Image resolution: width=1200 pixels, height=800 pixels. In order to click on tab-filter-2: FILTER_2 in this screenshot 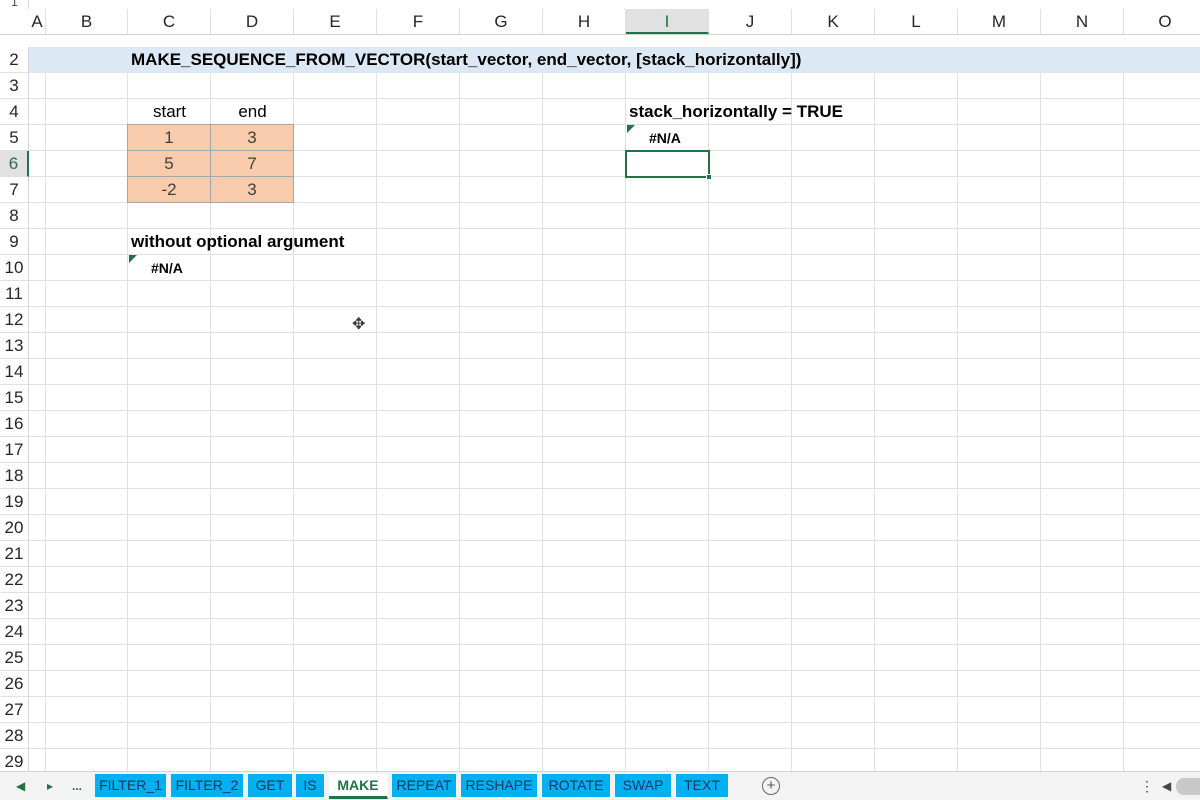, I will do `click(207, 785)`.